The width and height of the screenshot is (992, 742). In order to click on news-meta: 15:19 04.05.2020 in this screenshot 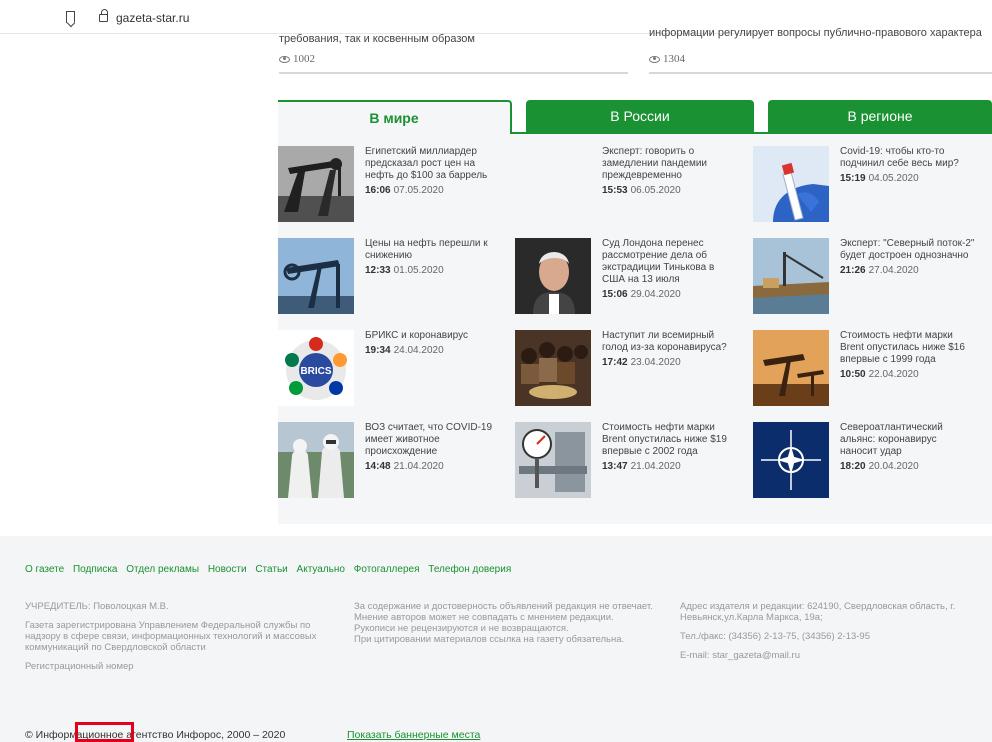, I will do `click(908, 179)`.